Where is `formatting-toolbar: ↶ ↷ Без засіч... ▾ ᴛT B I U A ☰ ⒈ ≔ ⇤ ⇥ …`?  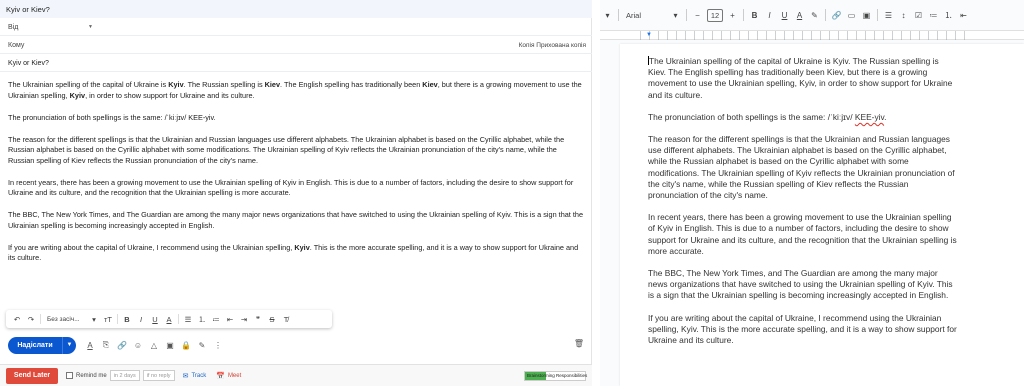 formatting-toolbar: ↶ ↷ Без засіч... ▾ ᴛT B I U A ☰ ⒈ ≔ ⇤ ⇥ … is located at coordinates (169, 319).